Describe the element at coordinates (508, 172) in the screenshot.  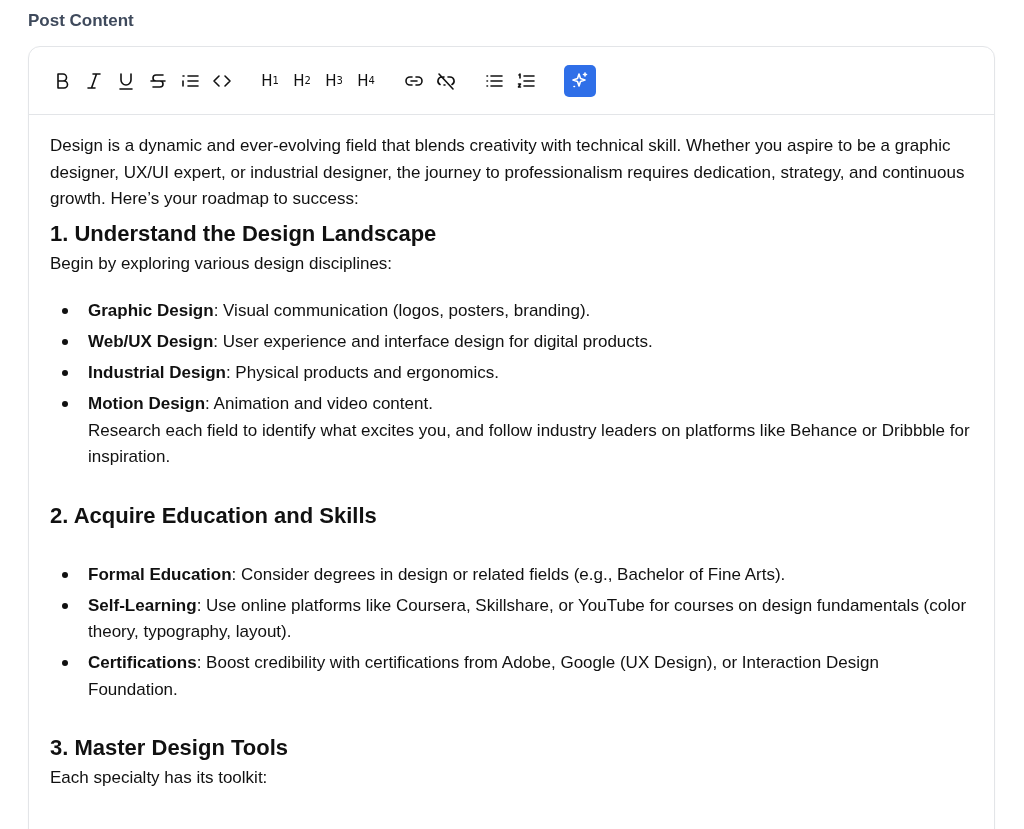
I see `paragraph: Design is a dynamic and ever-evolving field that blends creativity with technical skill. Whether you aspire to be a graphic designer, UX/UI expert, or industrial designer, the journey to professionalism requires dedication, strategy, and continuous growth. Here’s your roadmap to success:` at that location.